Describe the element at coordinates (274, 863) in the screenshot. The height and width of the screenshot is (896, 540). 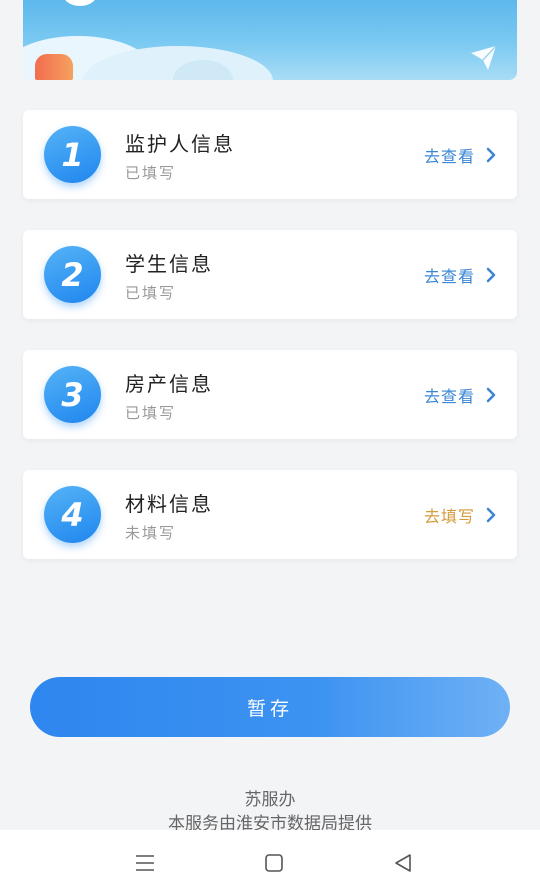
I see `home-icon` at that location.